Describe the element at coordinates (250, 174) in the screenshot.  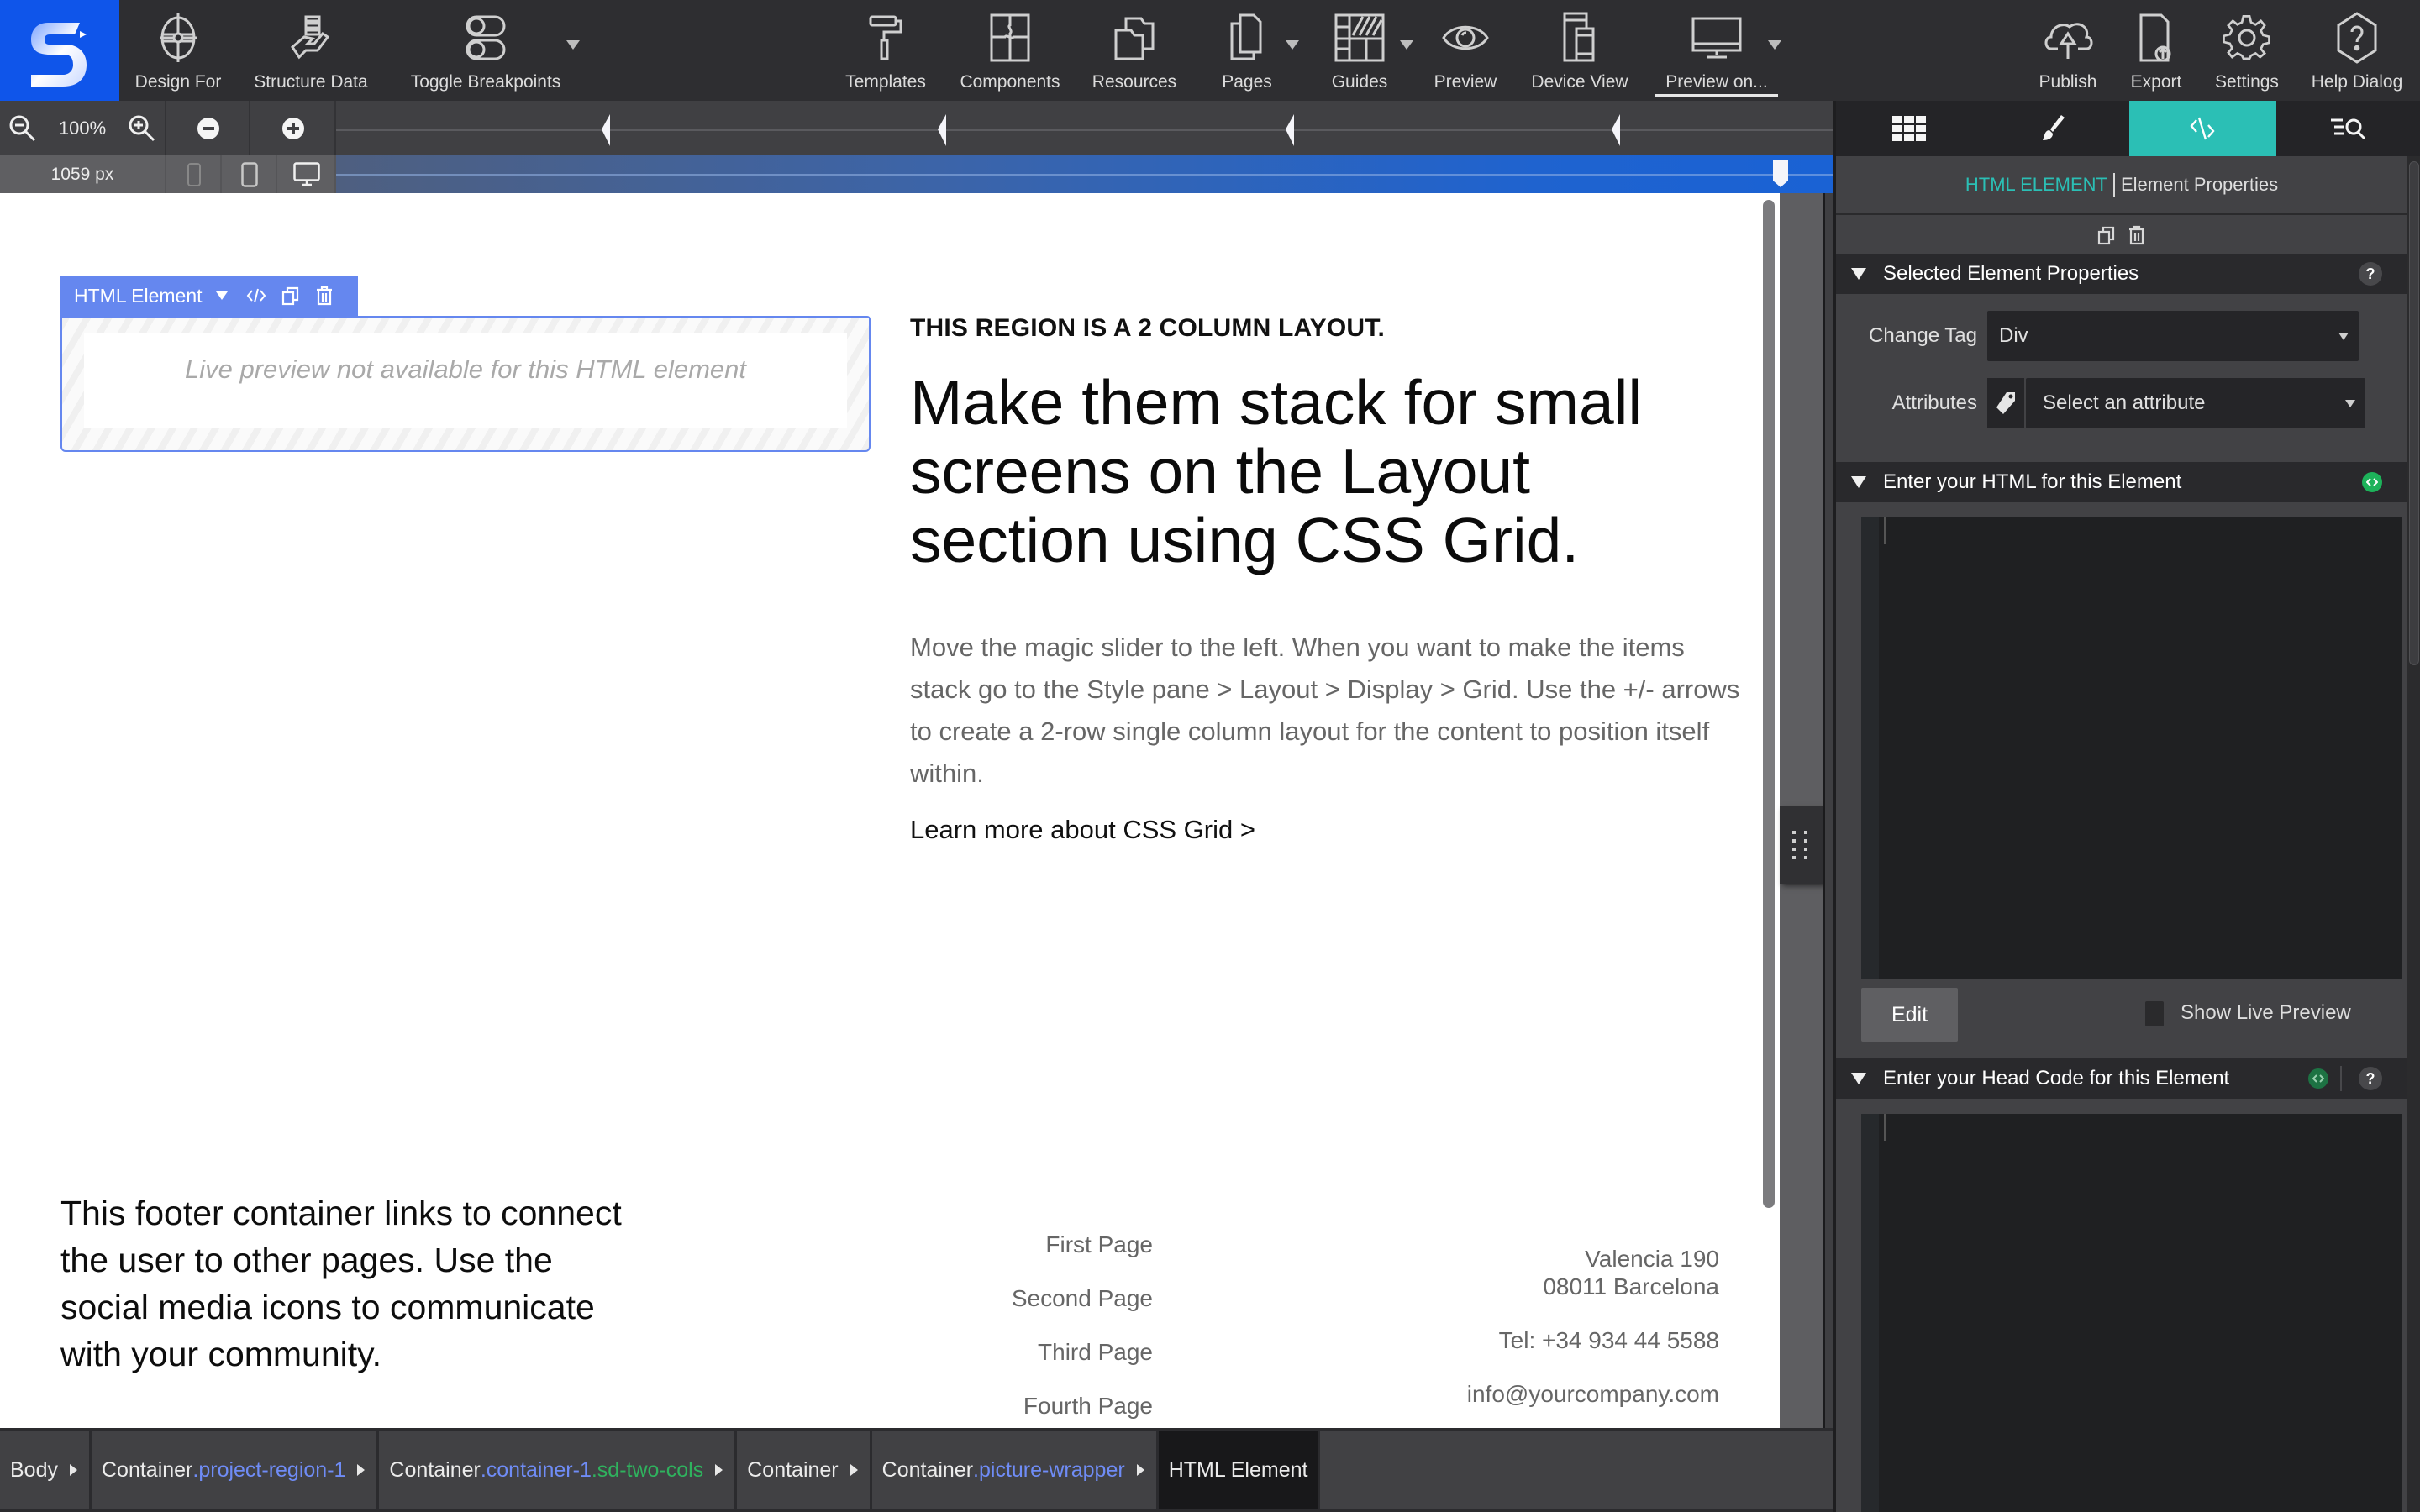
I see `device-tablet-button` at that location.